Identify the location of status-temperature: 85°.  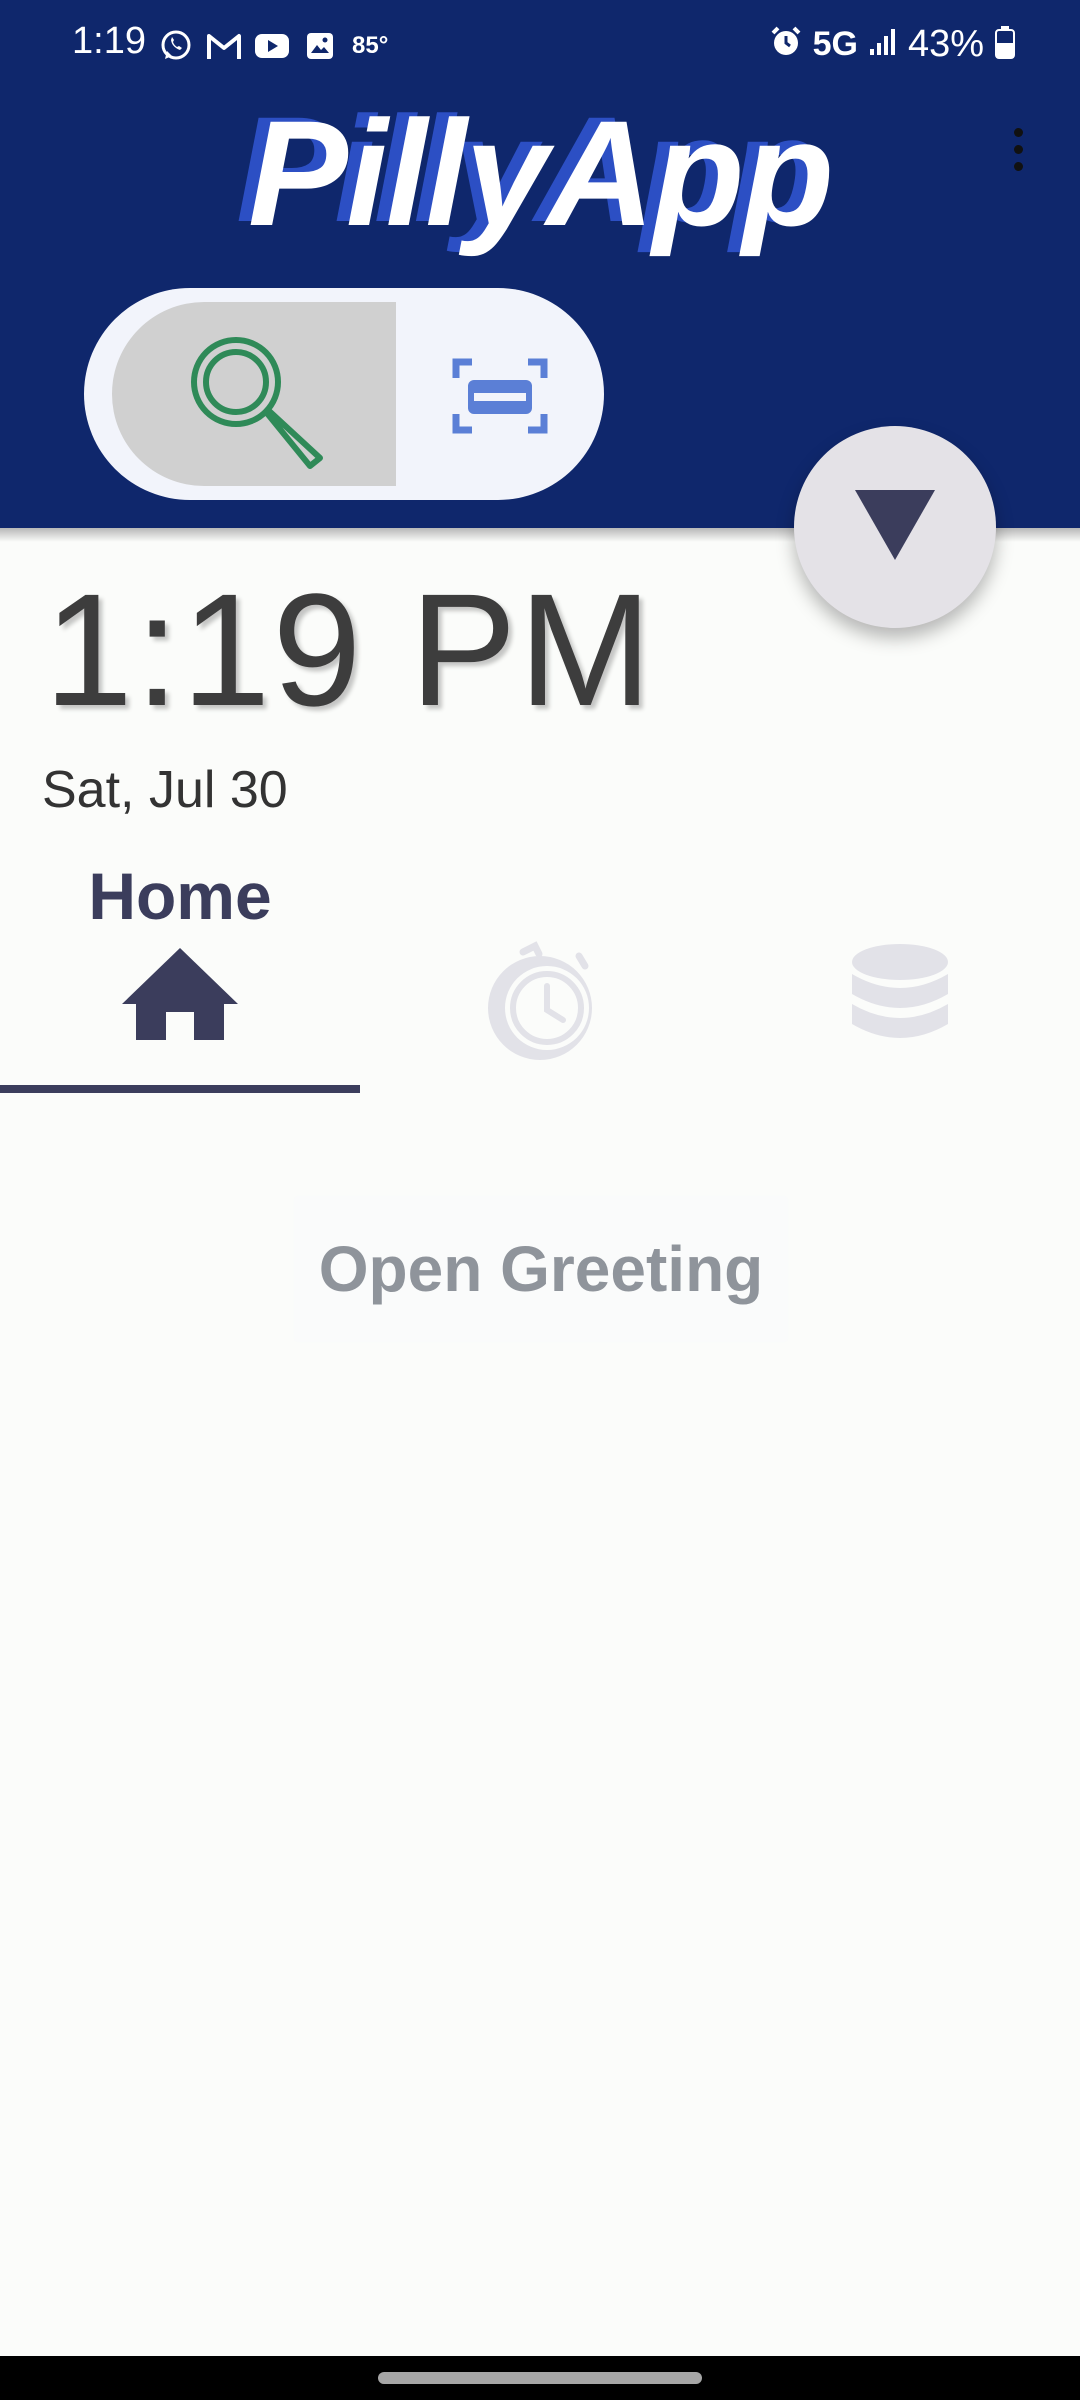
(370, 45).